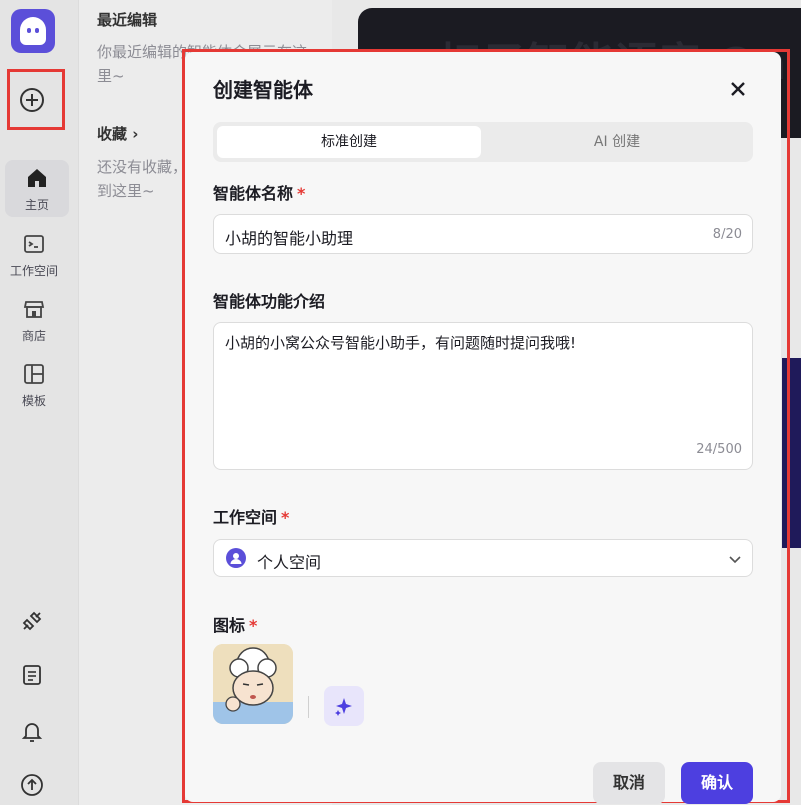 This screenshot has height=805, width=801. What do you see at coordinates (32, 731) in the screenshot?
I see `bell-icon` at bounding box center [32, 731].